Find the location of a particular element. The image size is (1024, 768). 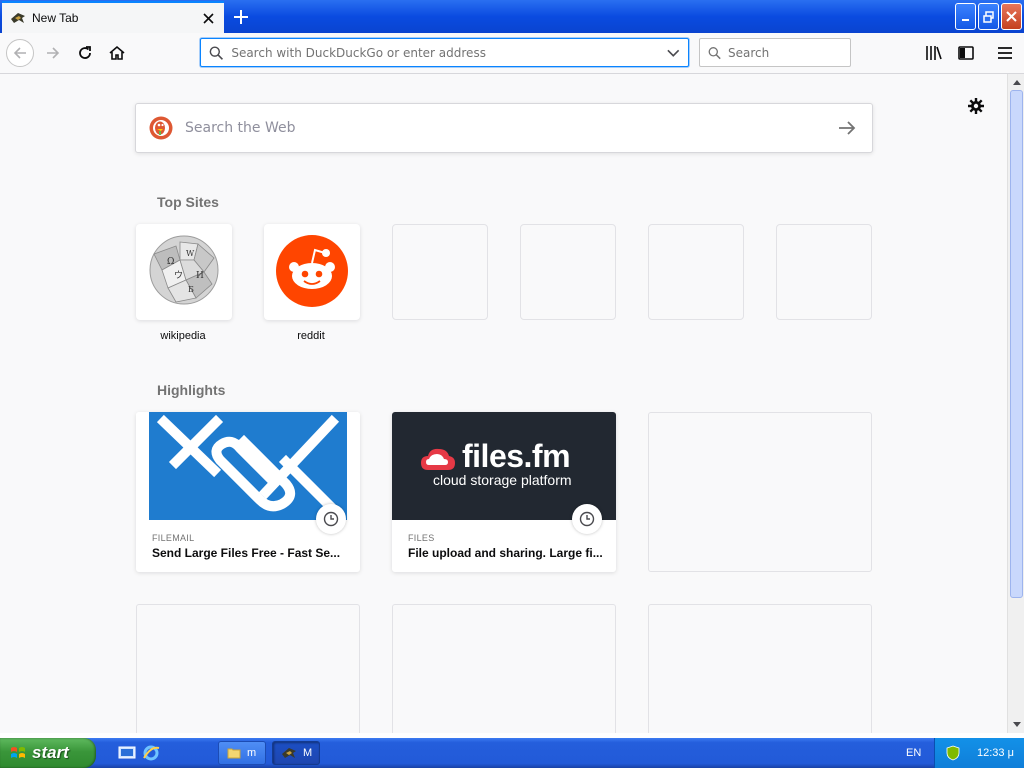

cloud-icon is located at coordinates (438, 459).